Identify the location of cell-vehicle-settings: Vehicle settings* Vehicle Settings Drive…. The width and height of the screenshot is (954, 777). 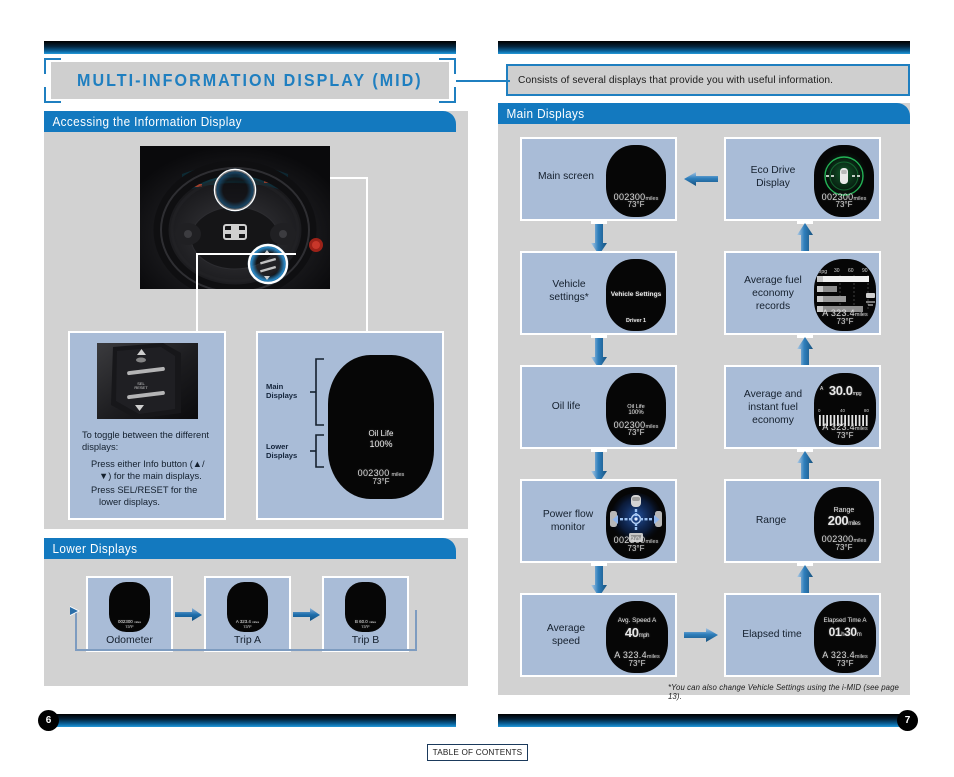
(598, 293).